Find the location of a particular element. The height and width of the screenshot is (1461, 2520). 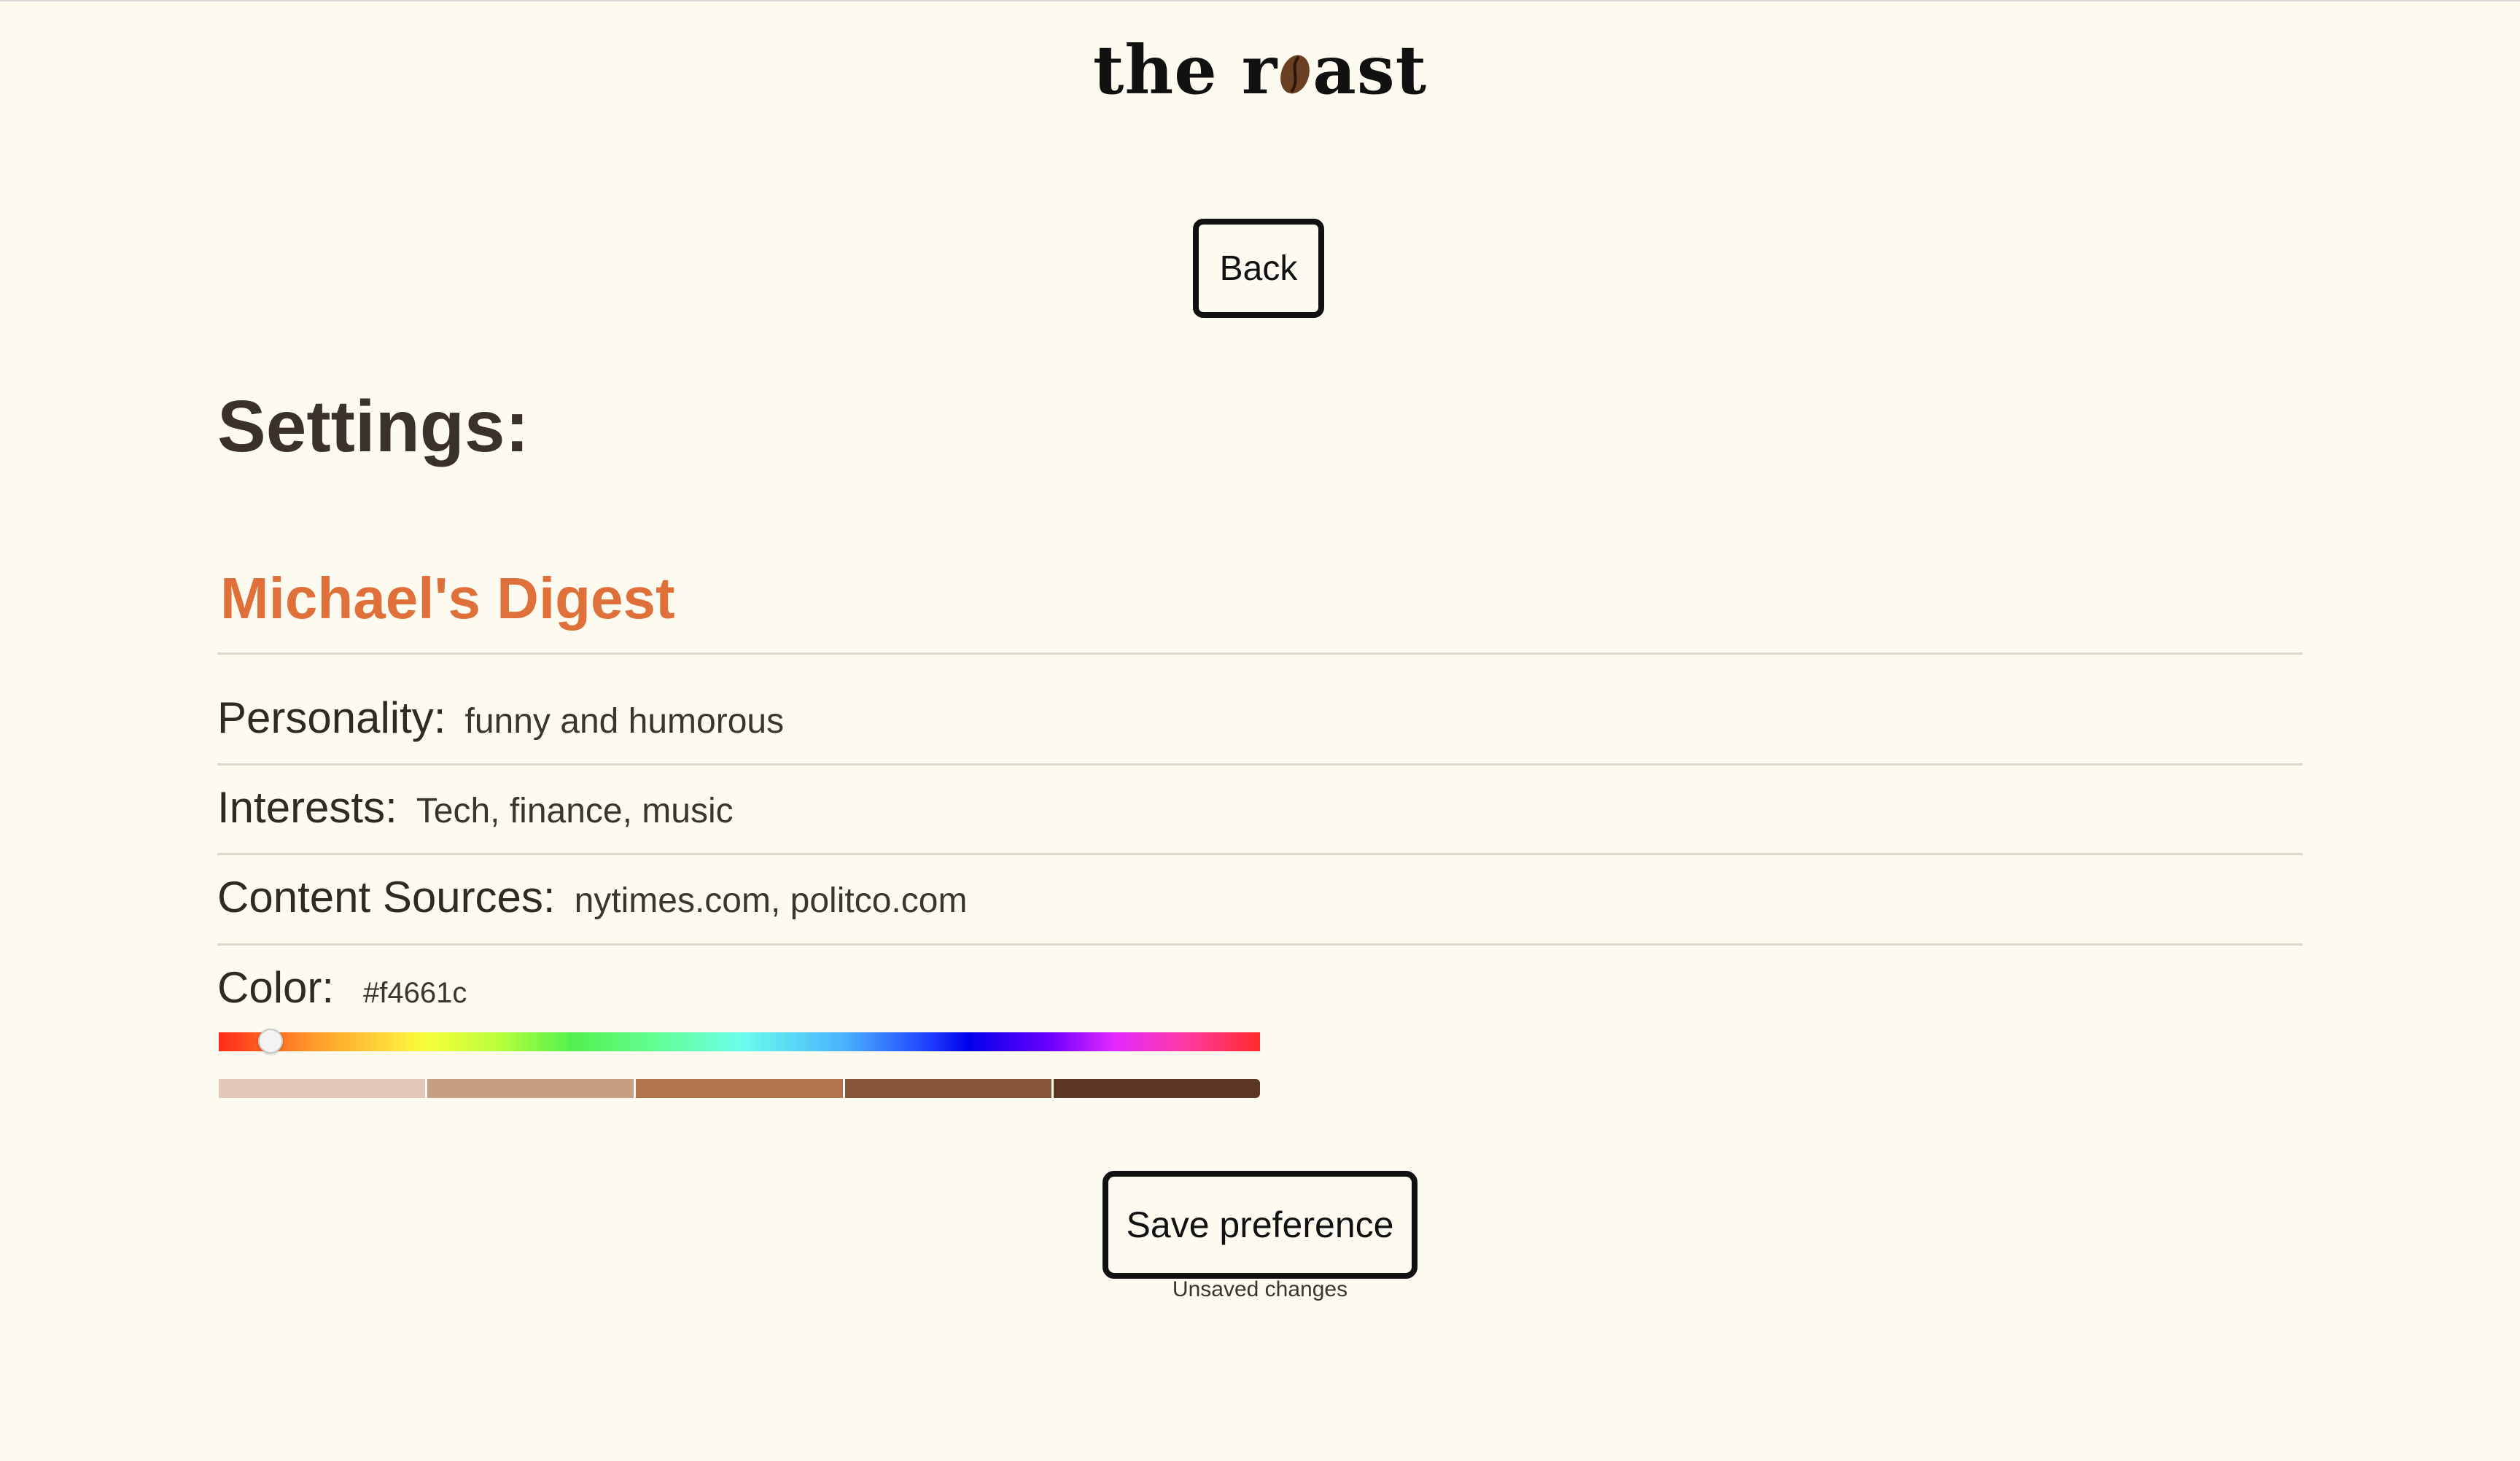

personality-label: Personality: is located at coordinates (331, 717).